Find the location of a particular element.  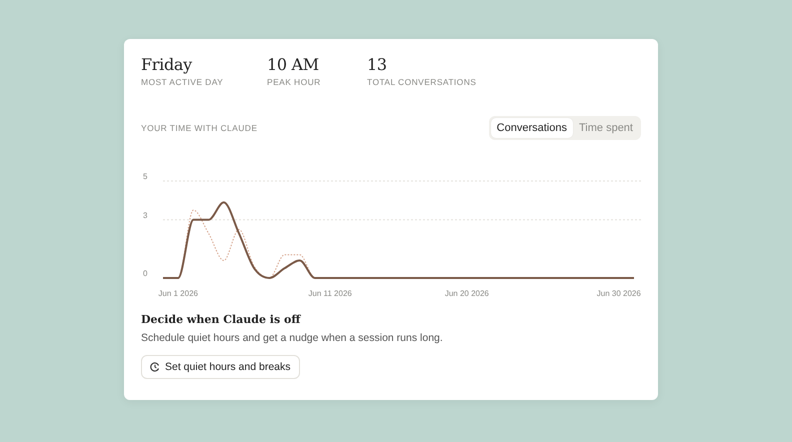

toggle-tab: Conversations is located at coordinates (531, 128).